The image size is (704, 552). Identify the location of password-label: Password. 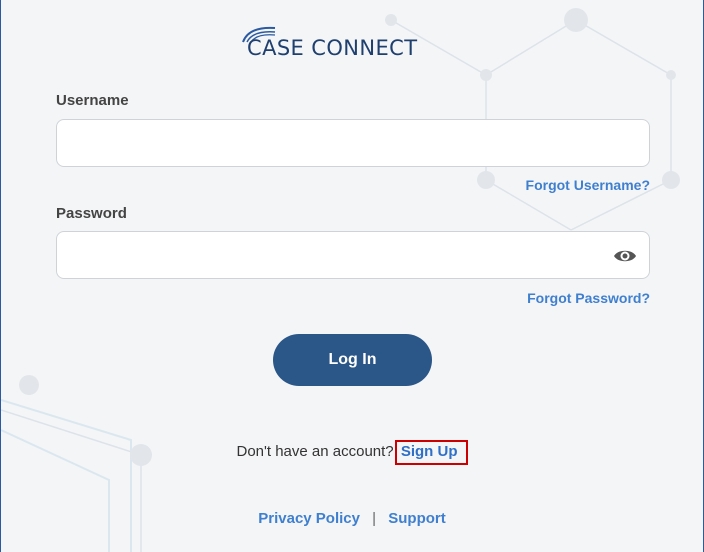
(91, 213).